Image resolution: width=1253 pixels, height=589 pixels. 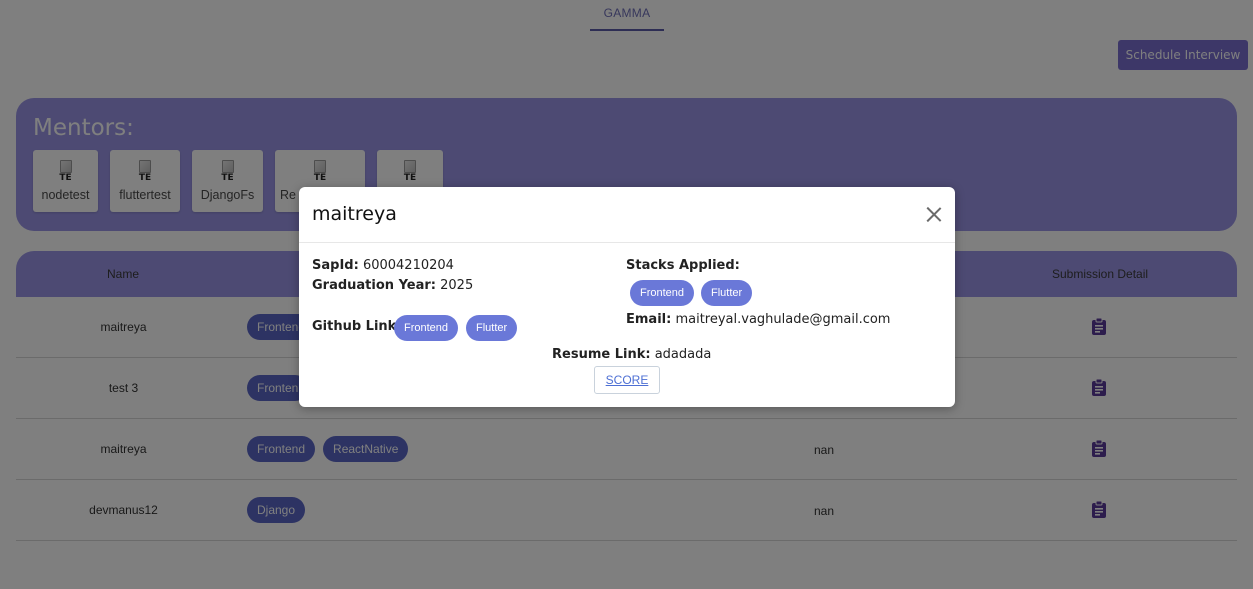 What do you see at coordinates (354, 214) in the screenshot?
I see `modal-title: maitreya` at bounding box center [354, 214].